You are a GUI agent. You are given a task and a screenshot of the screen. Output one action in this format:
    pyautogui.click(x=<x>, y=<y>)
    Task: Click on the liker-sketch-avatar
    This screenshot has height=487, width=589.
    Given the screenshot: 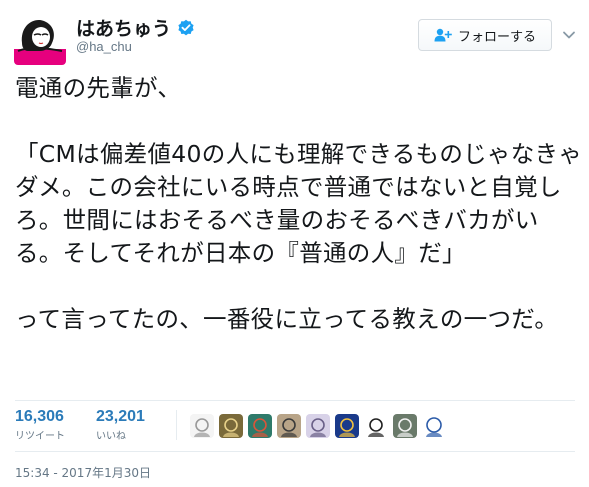 What is the action you would take?
    pyautogui.click(x=202, y=426)
    